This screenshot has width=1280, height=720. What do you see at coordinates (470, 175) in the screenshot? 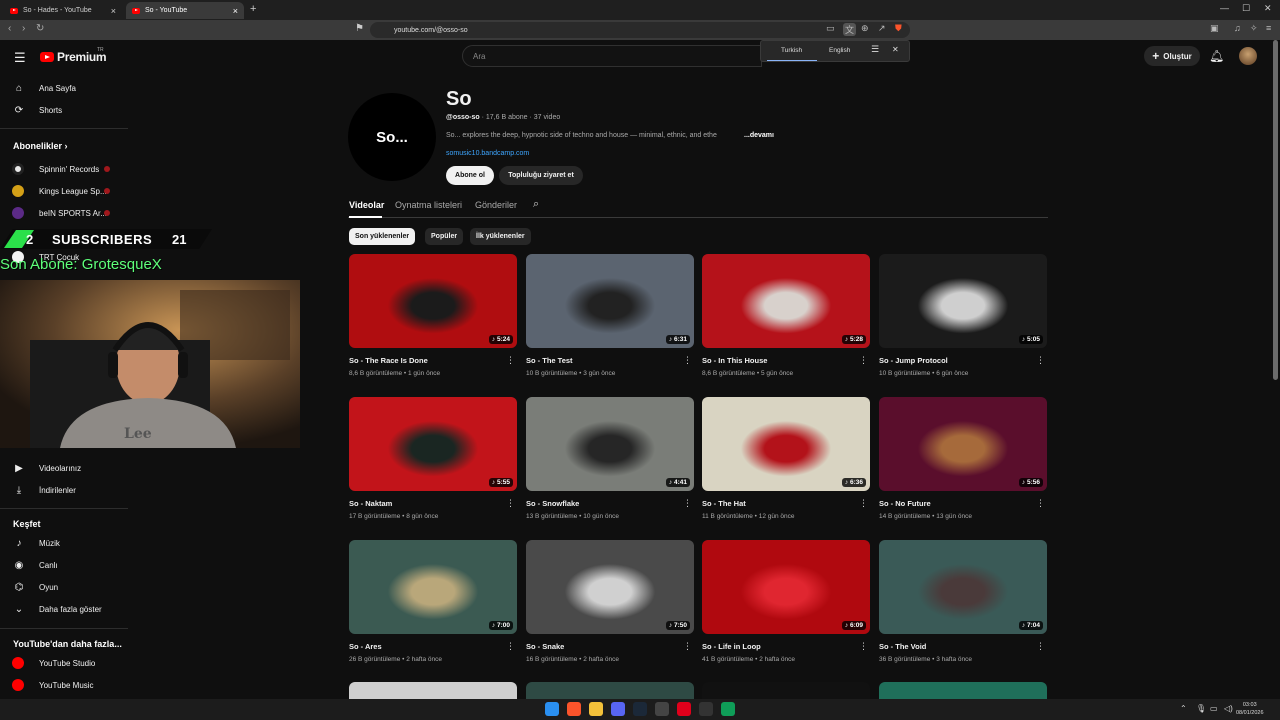
I see `subscribe-button: Abone ol` at bounding box center [470, 175].